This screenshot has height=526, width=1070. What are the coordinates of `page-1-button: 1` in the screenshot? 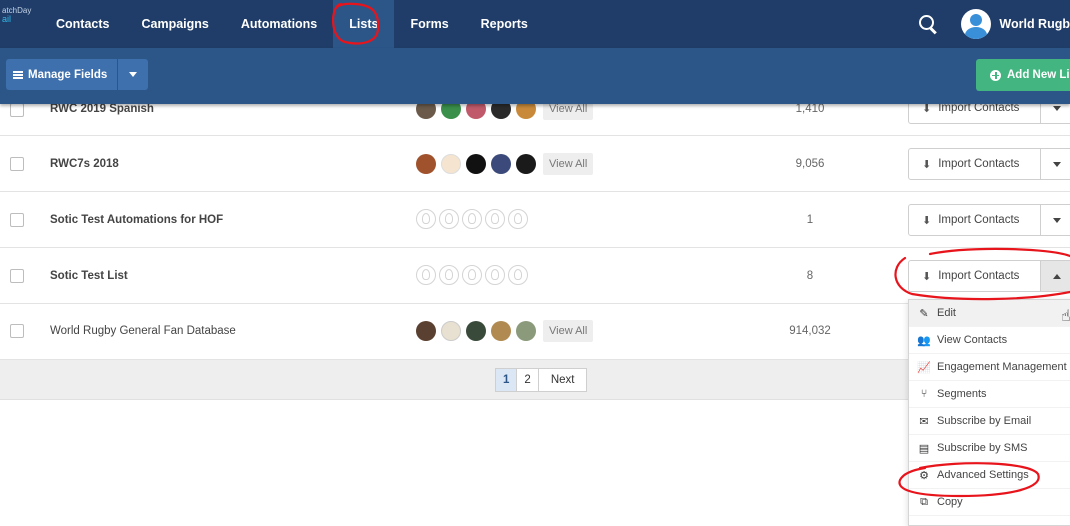 It's located at (506, 380).